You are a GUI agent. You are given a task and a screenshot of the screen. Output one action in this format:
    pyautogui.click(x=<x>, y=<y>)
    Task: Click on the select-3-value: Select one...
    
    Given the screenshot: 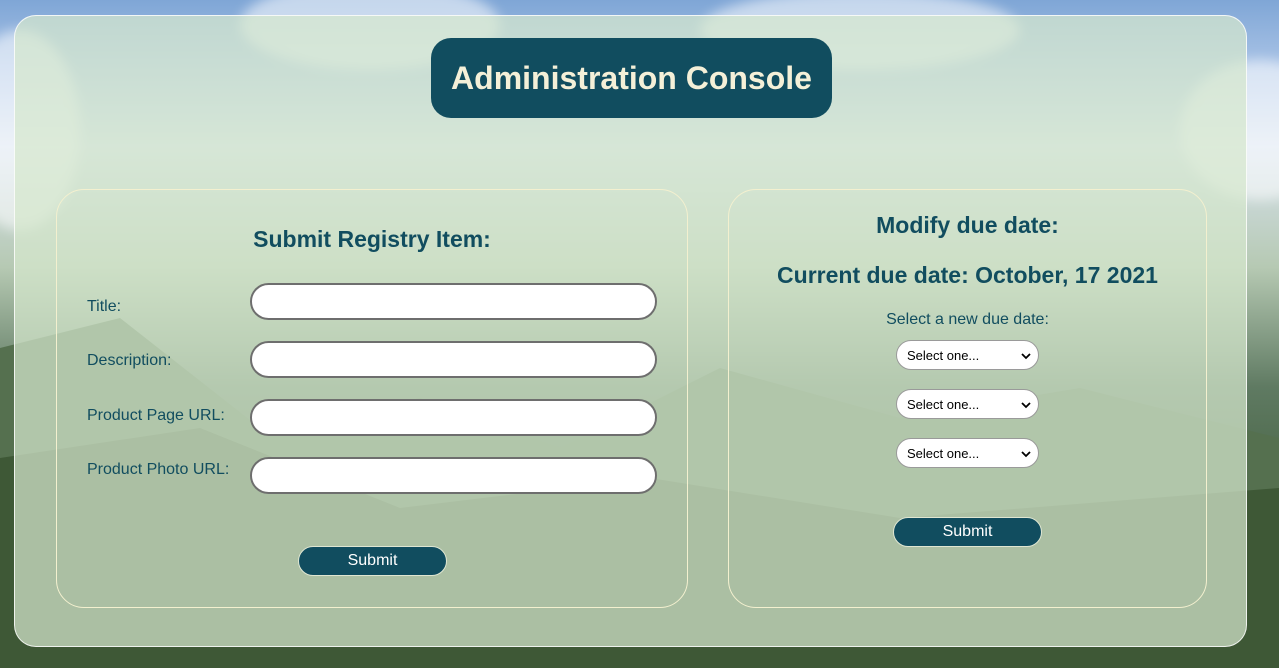 What is the action you would take?
    pyautogui.click(x=943, y=453)
    